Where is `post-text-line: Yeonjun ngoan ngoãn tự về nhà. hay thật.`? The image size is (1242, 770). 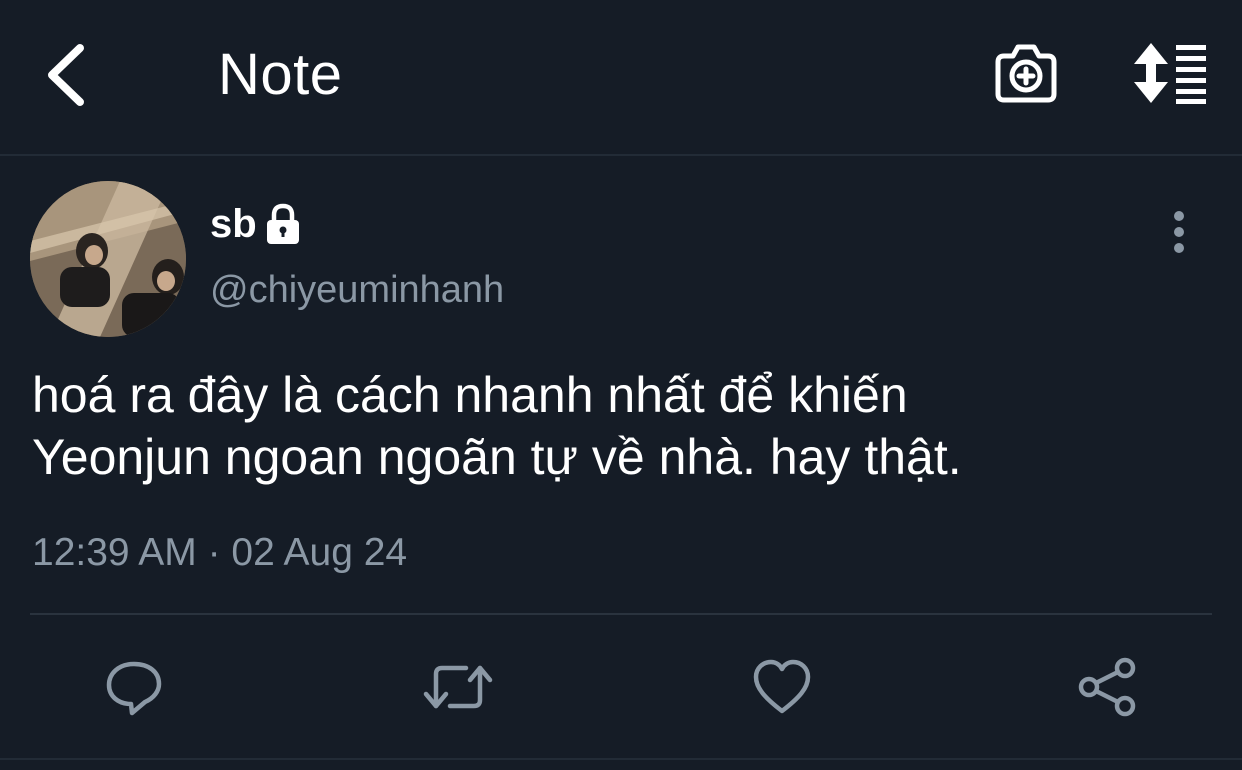
post-text-line: Yeonjun ngoan ngoãn tự về nhà. hay thật. is located at coordinates (497, 457).